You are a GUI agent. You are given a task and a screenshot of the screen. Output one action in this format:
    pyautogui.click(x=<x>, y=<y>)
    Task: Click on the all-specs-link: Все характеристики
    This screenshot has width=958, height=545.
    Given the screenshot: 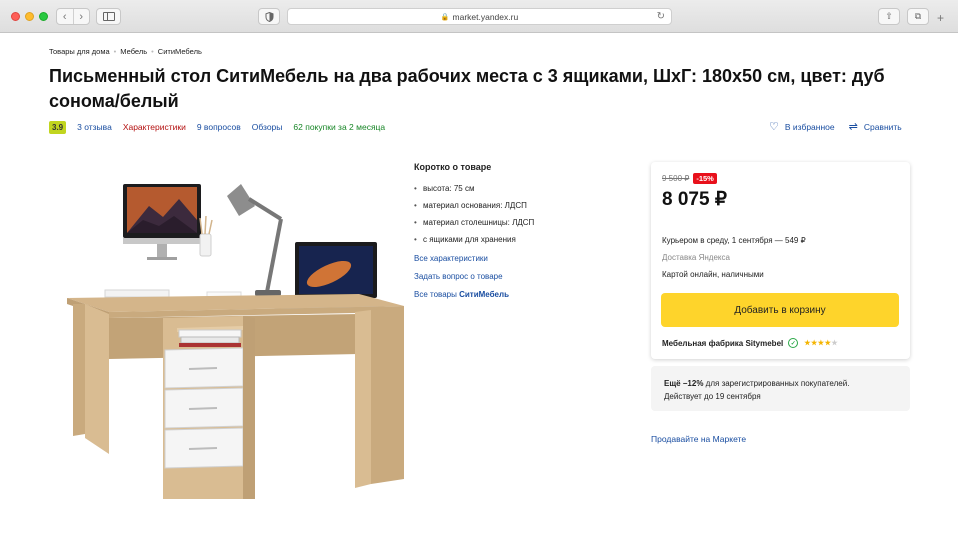 What is the action you would take?
    pyautogui.click(x=524, y=259)
    